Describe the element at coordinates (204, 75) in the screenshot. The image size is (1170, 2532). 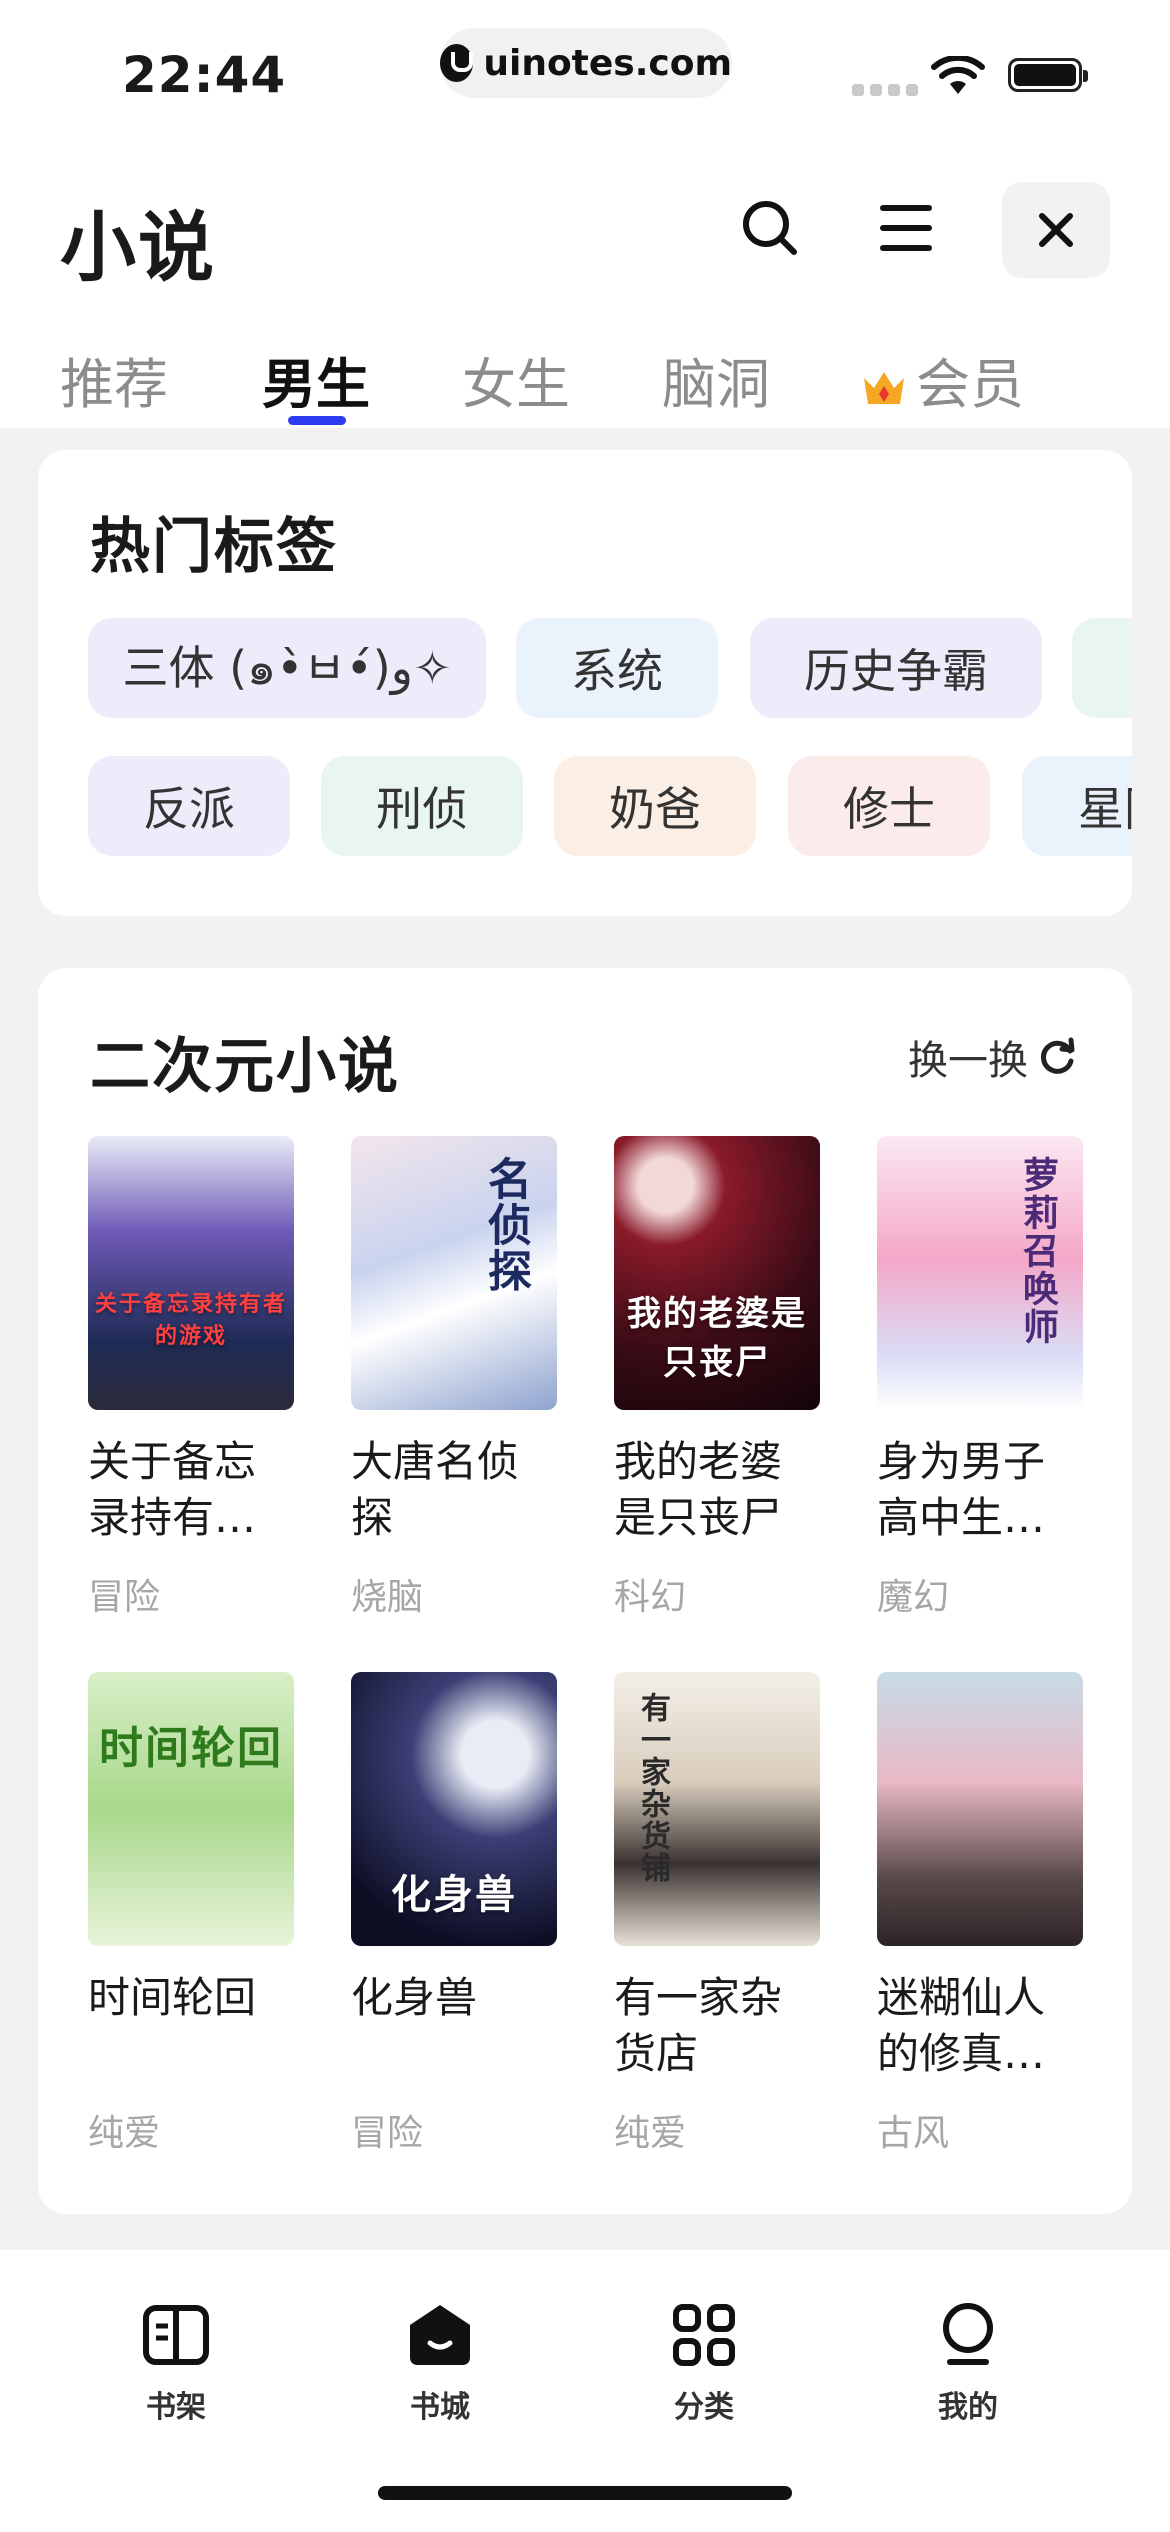
I see `status-time: 22:44` at that location.